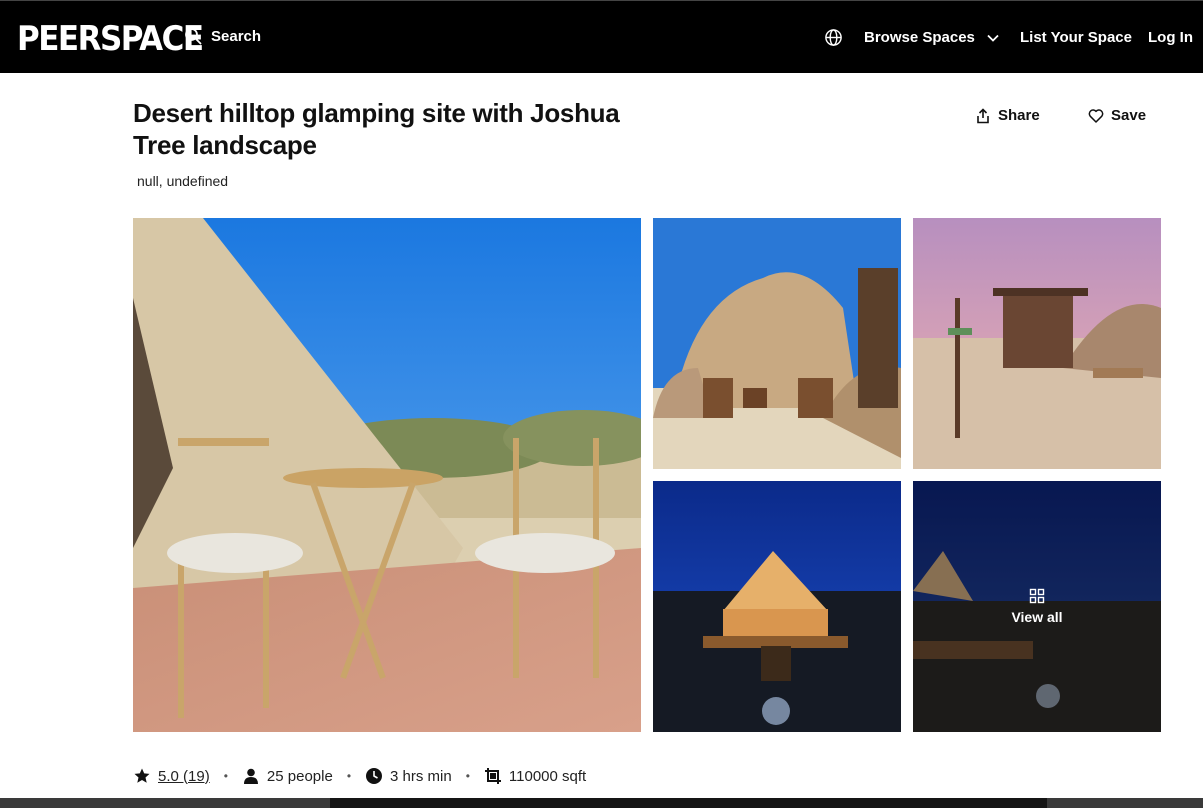  I want to click on star-icon, so click(142, 775).